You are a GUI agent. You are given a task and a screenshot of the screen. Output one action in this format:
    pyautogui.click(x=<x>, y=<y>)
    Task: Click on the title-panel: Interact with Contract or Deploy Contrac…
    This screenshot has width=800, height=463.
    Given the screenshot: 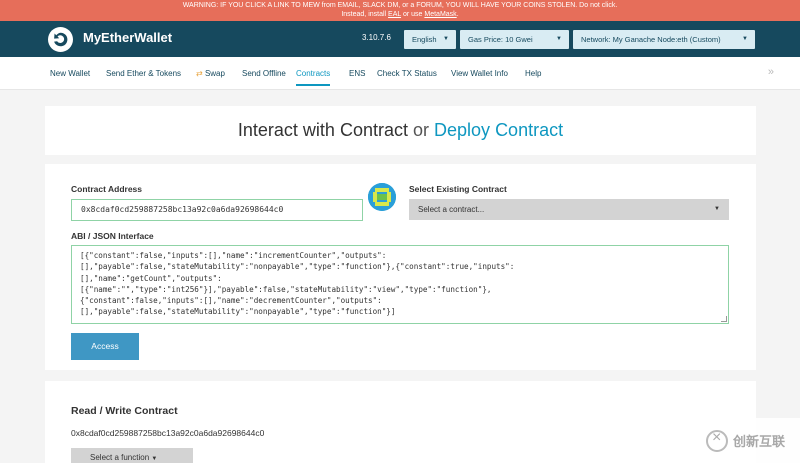 What is the action you would take?
    pyautogui.click(x=400, y=130)
    